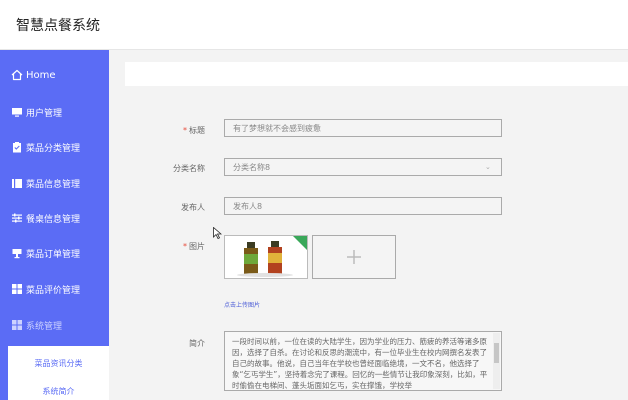  I want to click on sidebar-item-home: Home, so click(54, 75).